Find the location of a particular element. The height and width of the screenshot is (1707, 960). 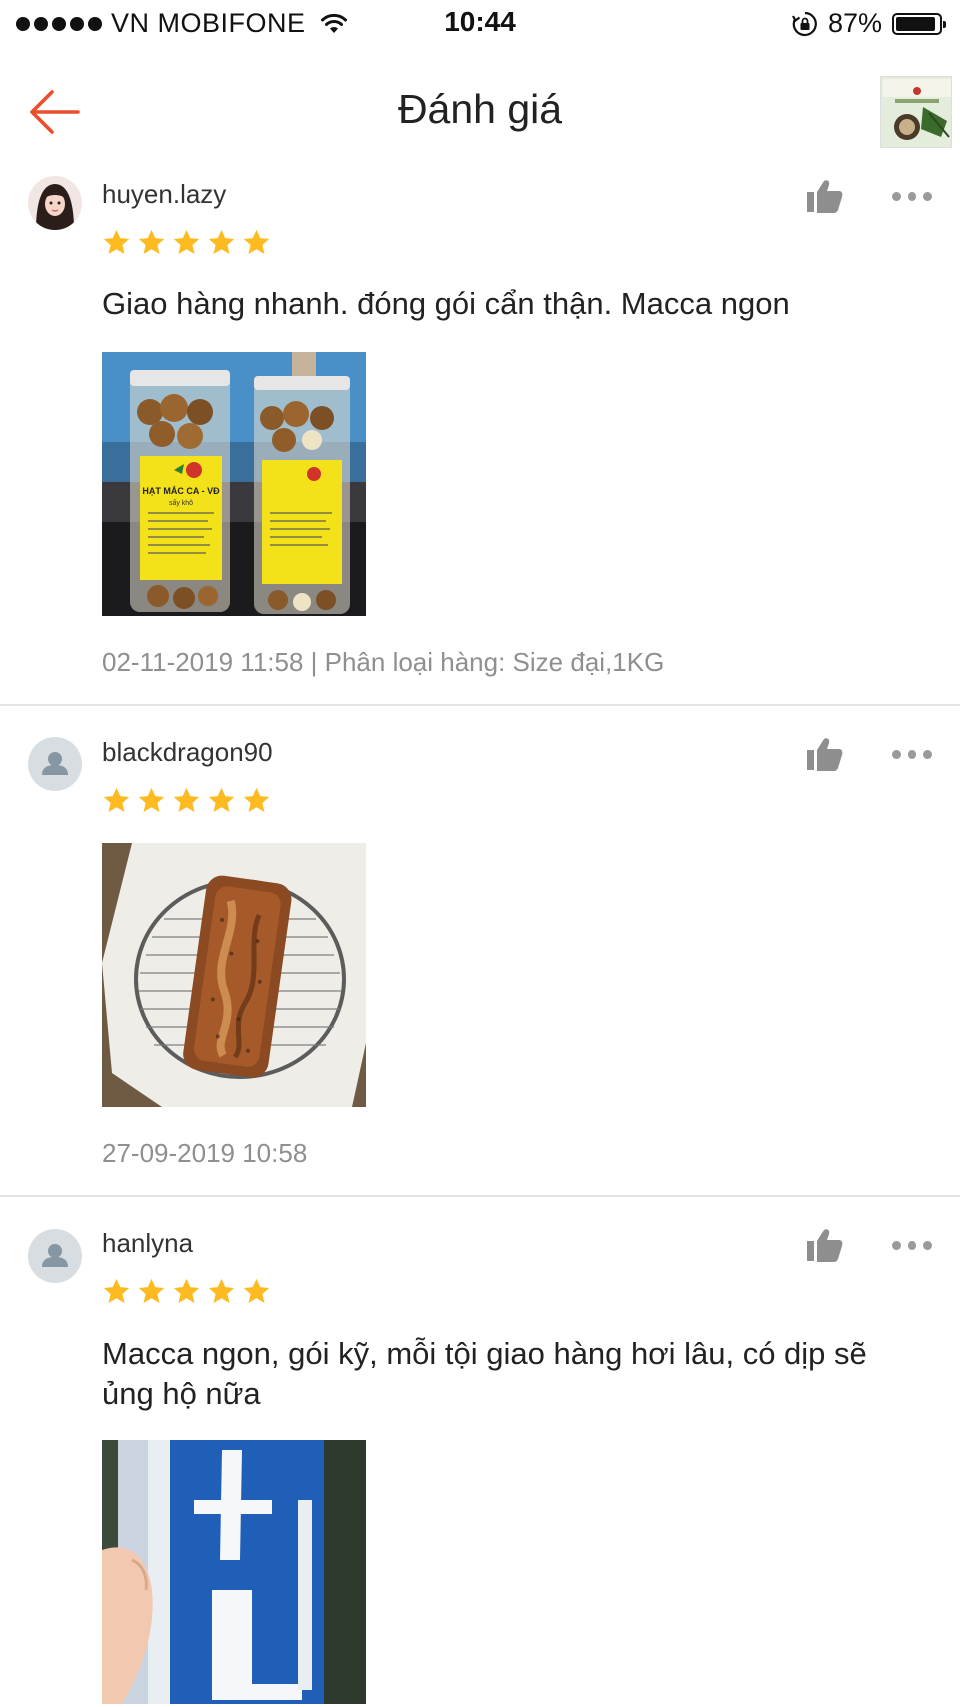

rating-stars is located at coordinates (186, 1291).